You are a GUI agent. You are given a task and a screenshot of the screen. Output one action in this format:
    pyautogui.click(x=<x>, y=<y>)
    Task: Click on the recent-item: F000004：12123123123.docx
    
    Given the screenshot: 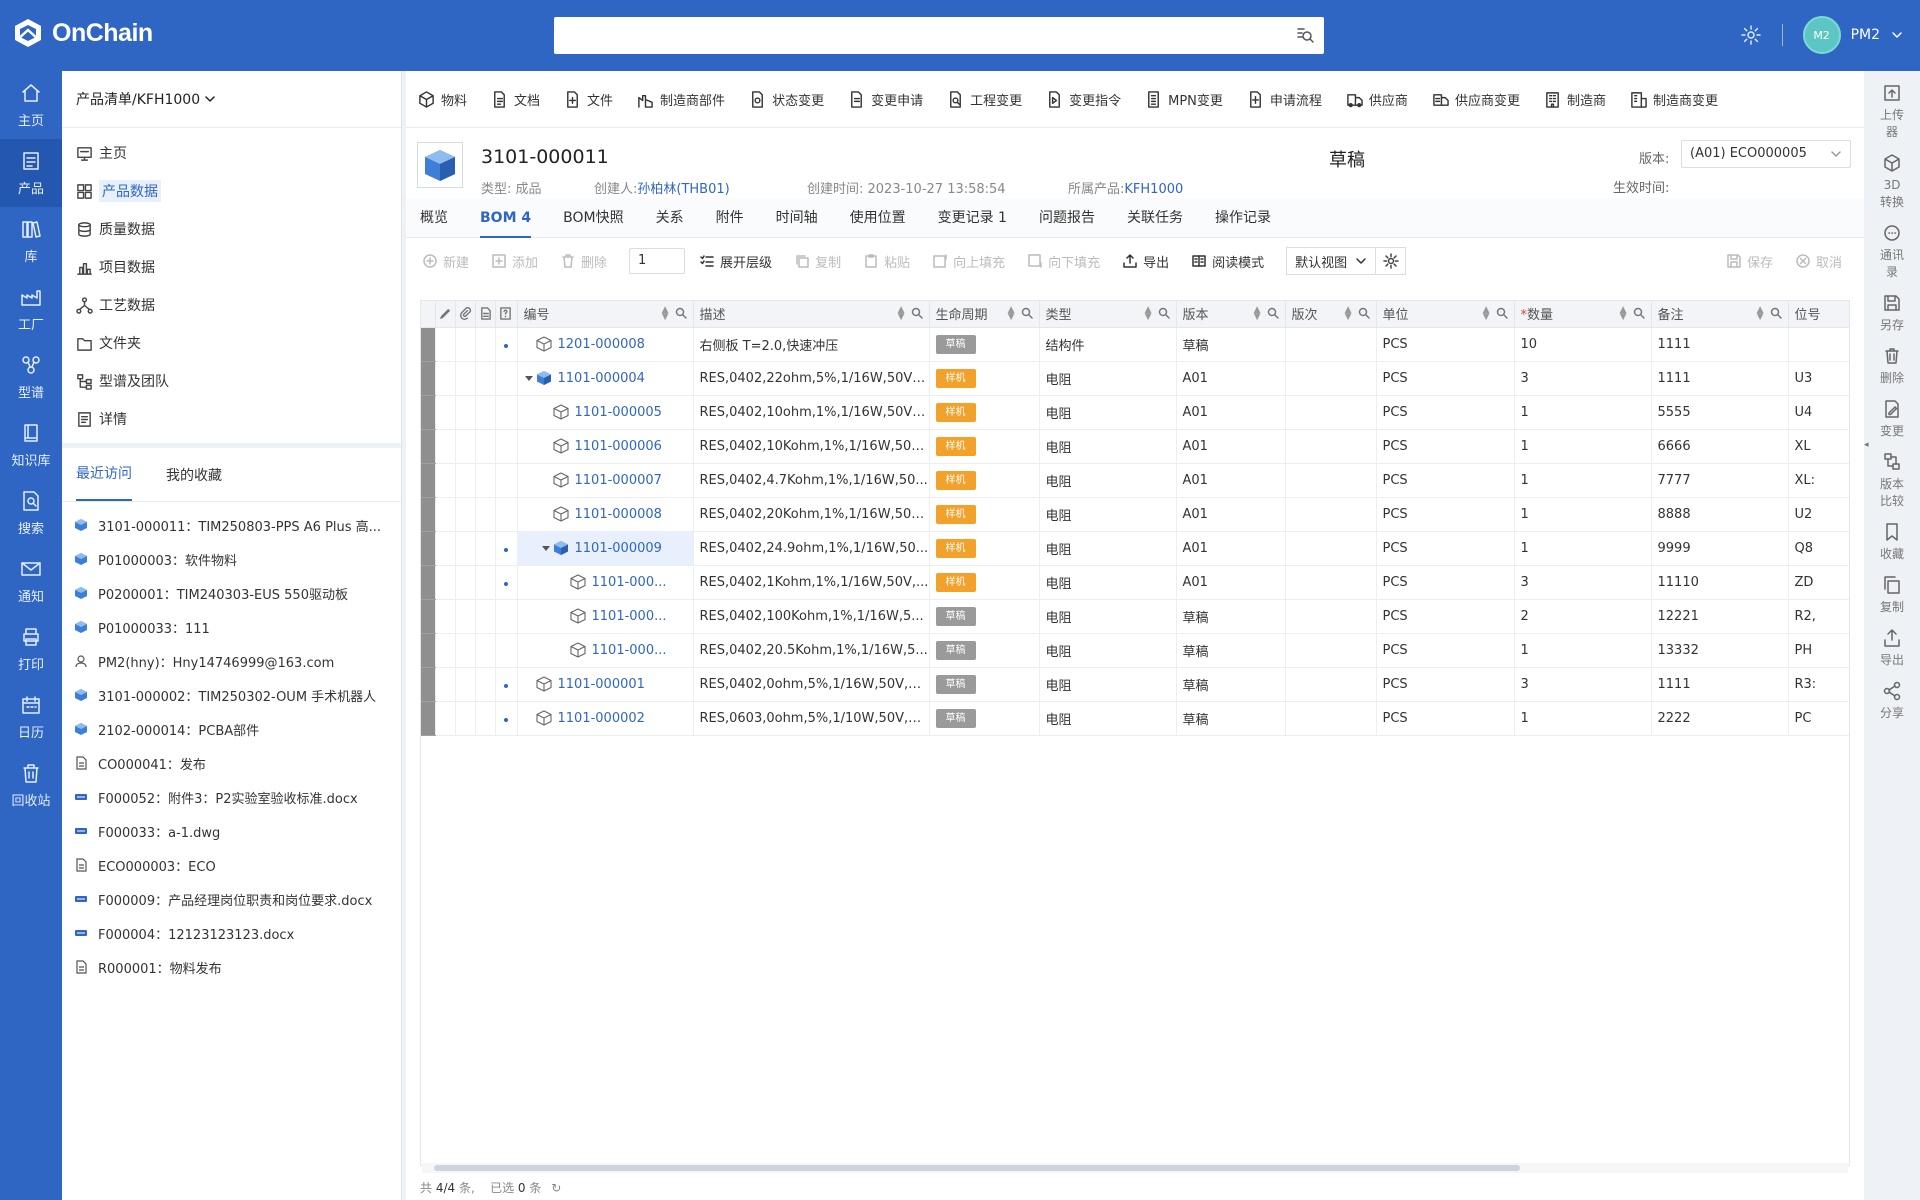 What is the action you would take?
    pyautogui.click(x=231, y=933)
    